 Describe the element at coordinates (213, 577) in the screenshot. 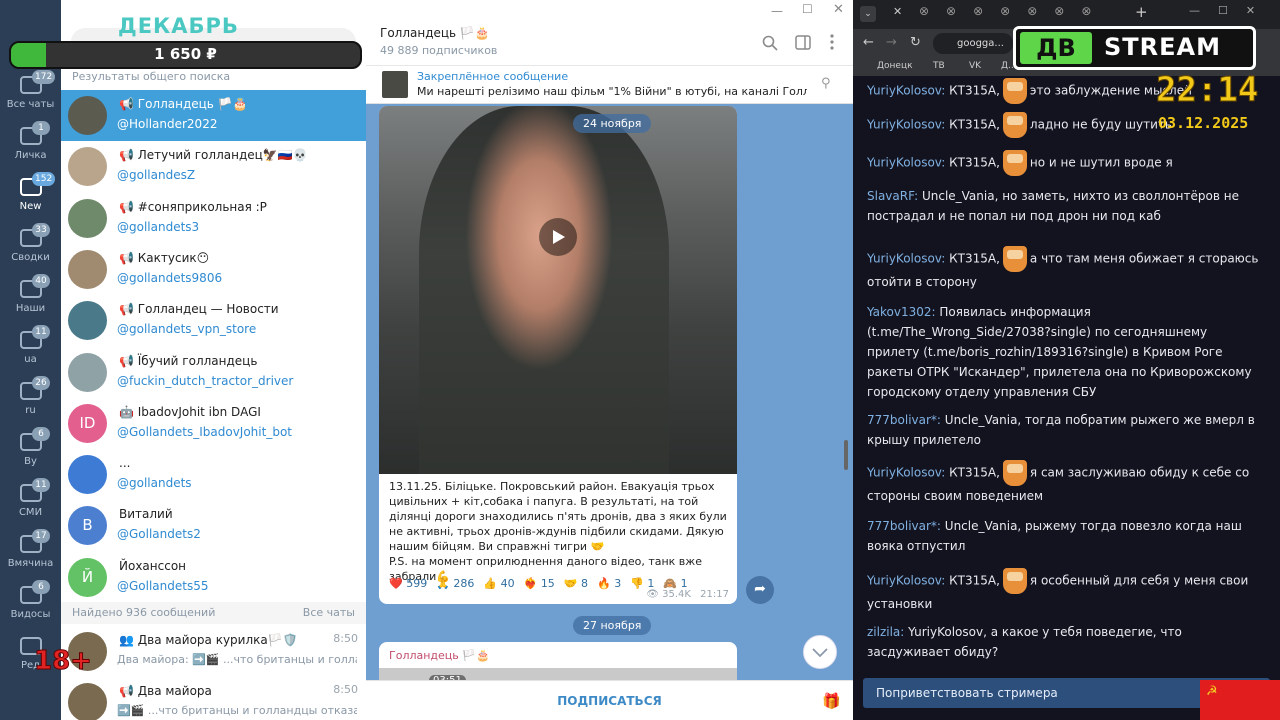

I see `chat-row: Й Йоханссон @Gollandets55` at that location.